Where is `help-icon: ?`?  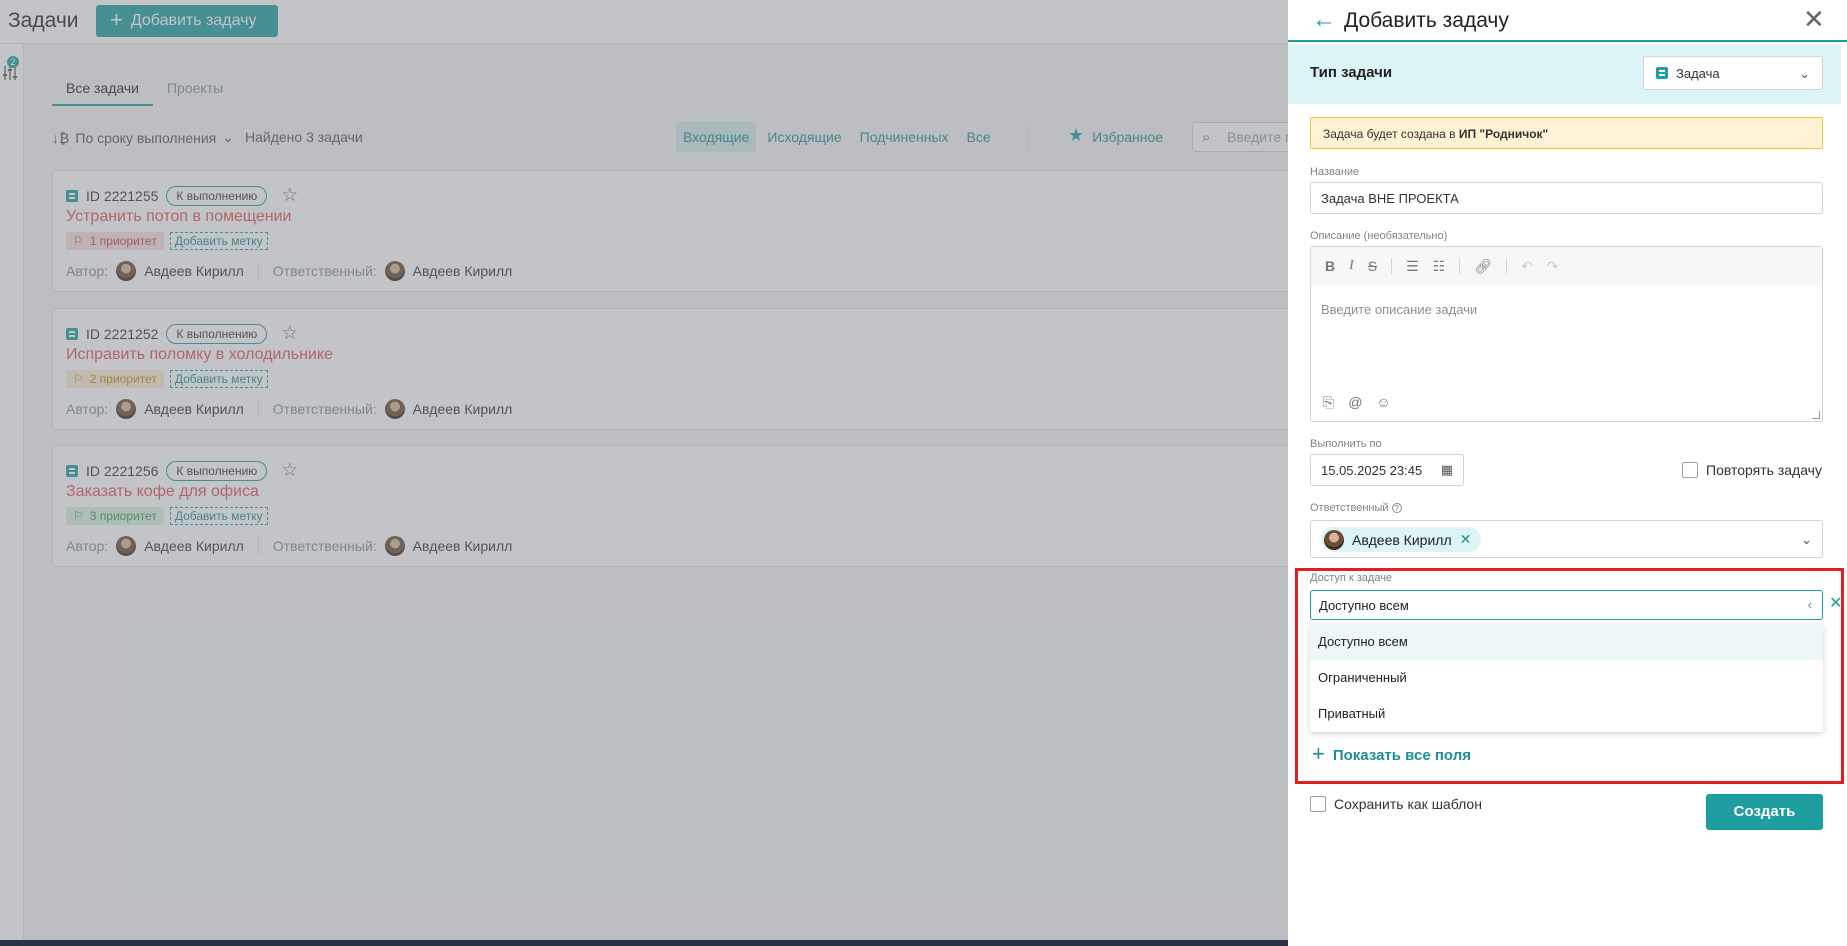 help-icon: ? is located at coordinates (1396, 508).